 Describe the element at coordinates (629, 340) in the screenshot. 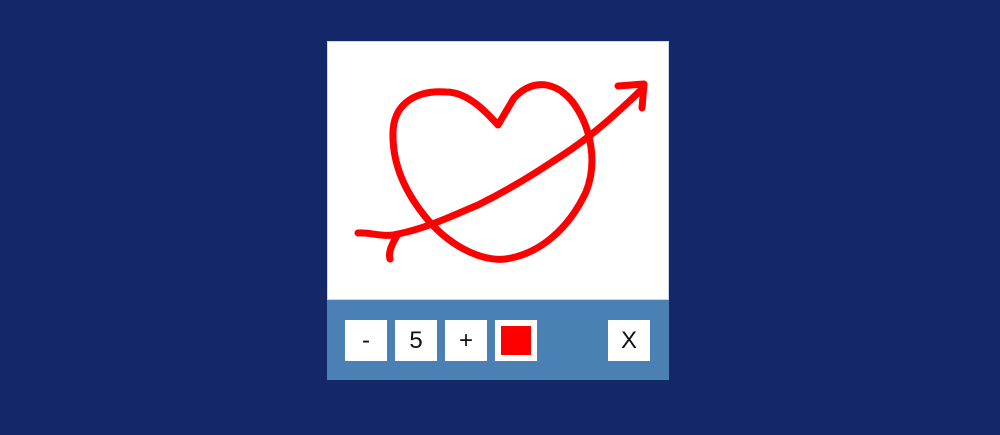

I see `close-button: X` at that location.